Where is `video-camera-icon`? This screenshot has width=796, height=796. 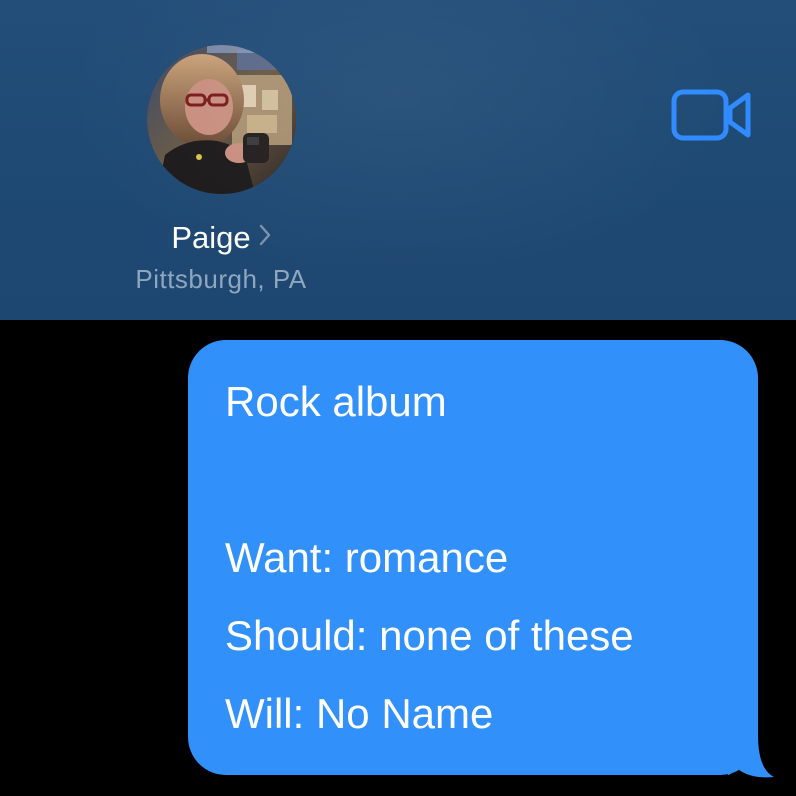 video-camera-icon is located at coordinates (711, 115).